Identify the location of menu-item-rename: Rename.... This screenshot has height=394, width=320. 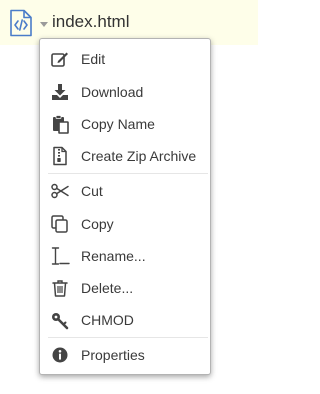
(125, 256).